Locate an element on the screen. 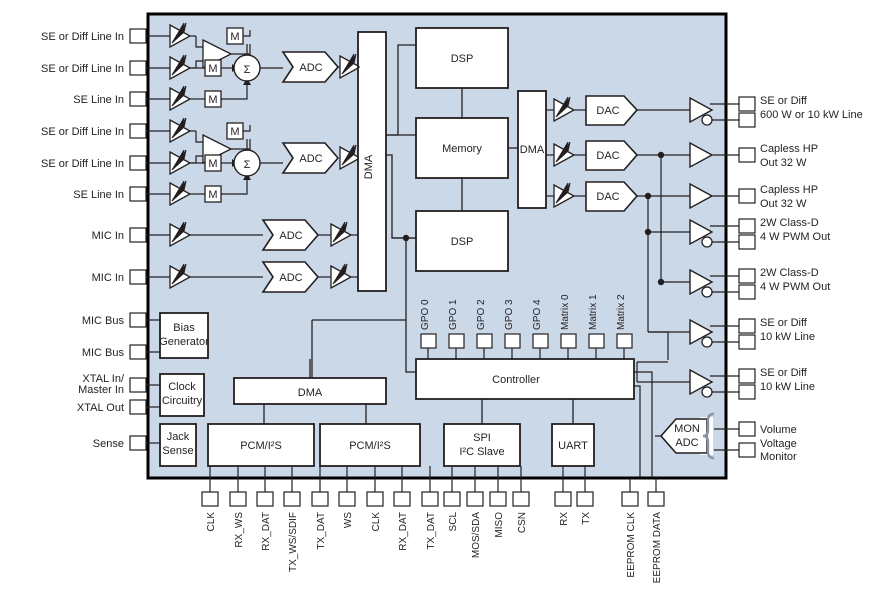 This screenshot has width=896, height=594. input-label: XTAL Out is located at coordinates (100, 408).